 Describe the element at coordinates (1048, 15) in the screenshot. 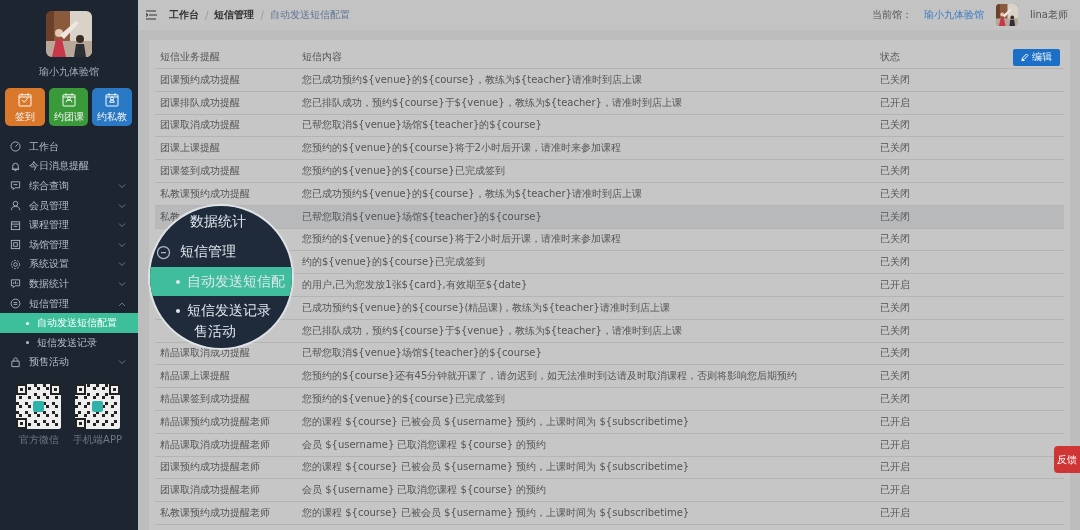

I see `user-name: lina老师` at that location.